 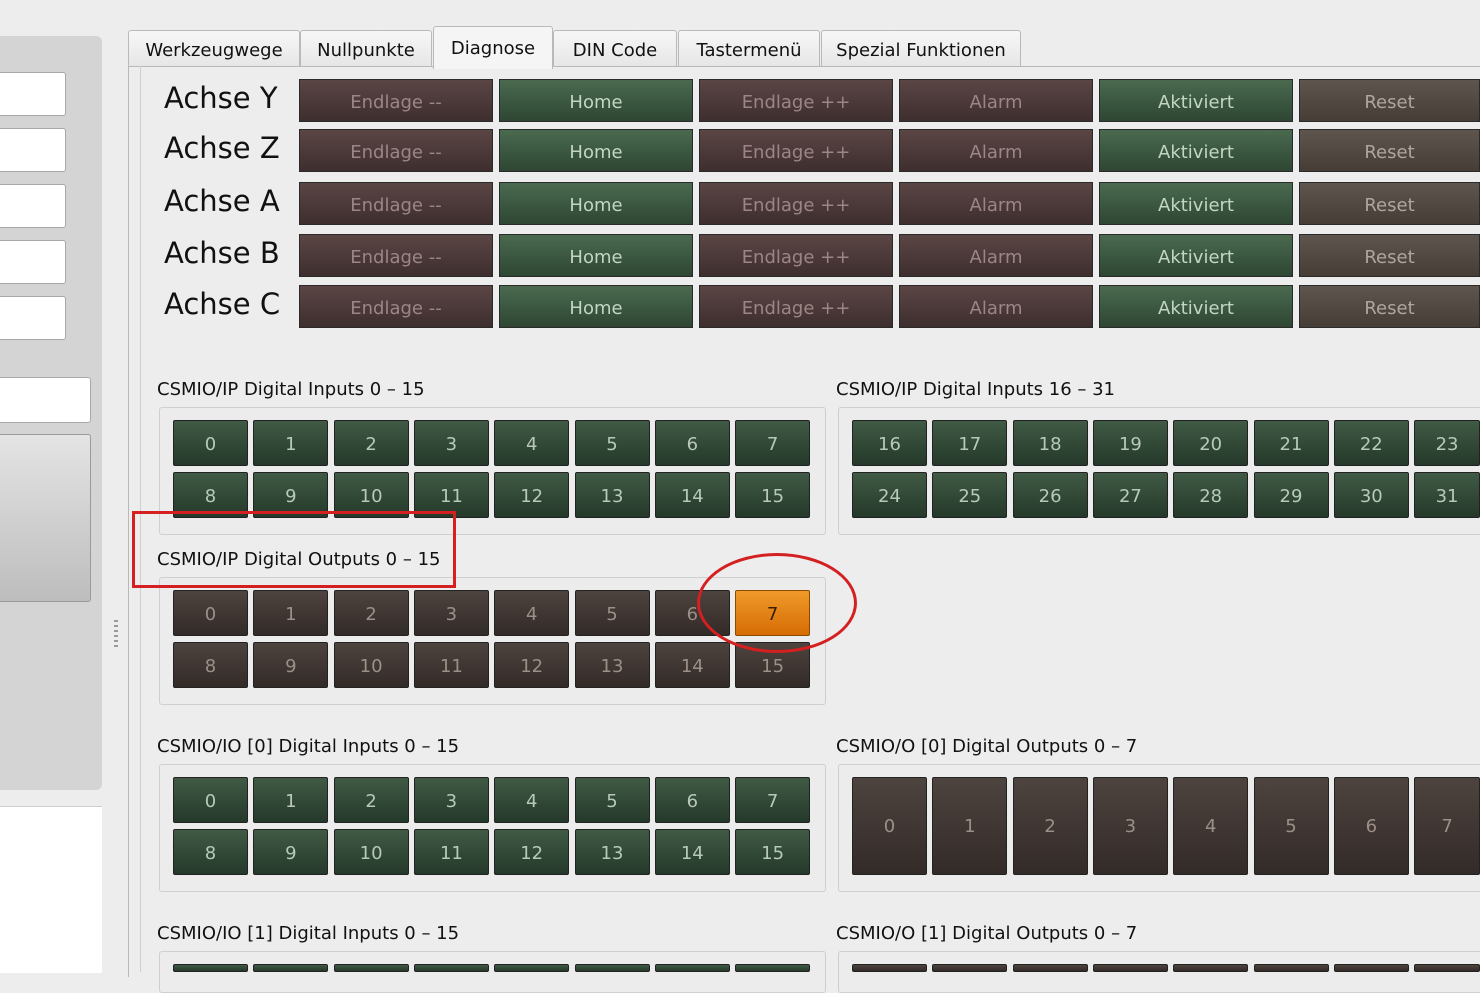 I want to click on o0-output-toggle: 6, so click(x=1371, y=826).